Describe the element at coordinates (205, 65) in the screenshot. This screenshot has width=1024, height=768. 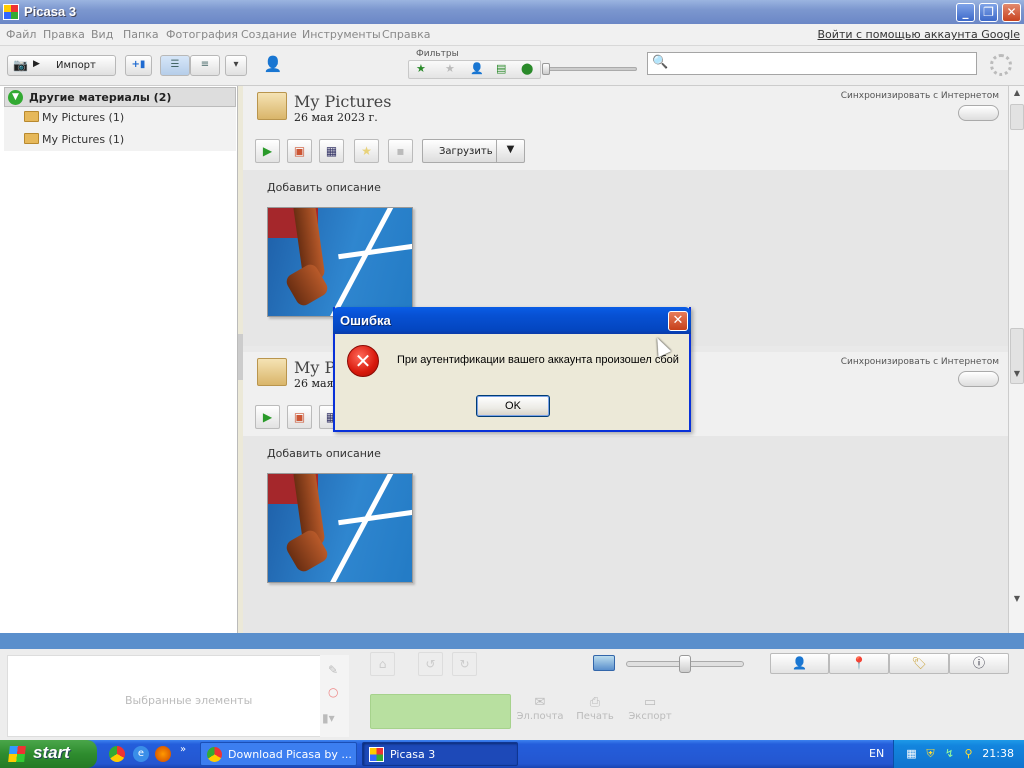
I see `tree-view-icon: ≡` at that location.